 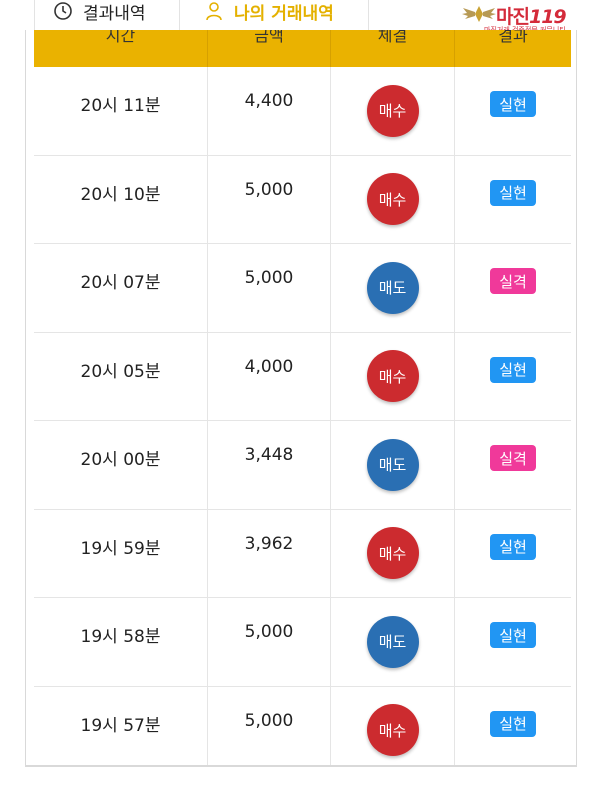 I want to click on user-icon, so click(x=214, y=11).